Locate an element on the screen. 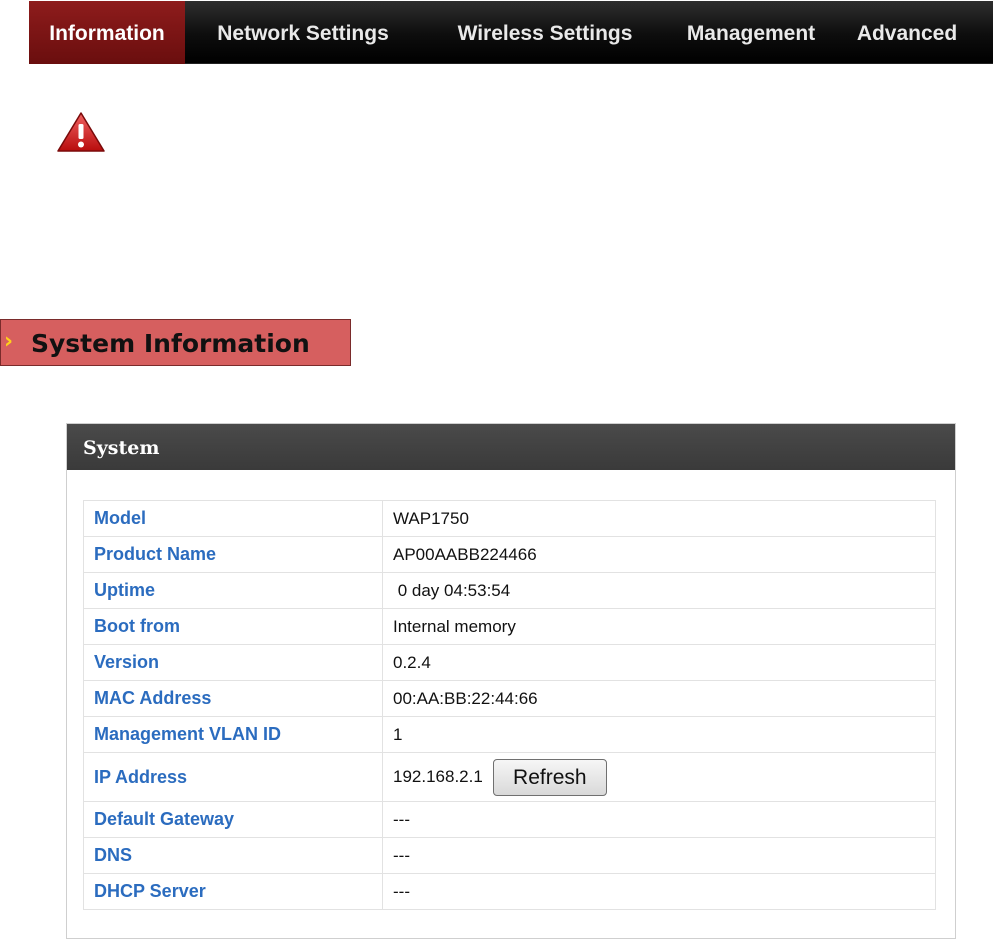 The image size is (995, 948). tab-information: Information is located at coordinates (107, 32).